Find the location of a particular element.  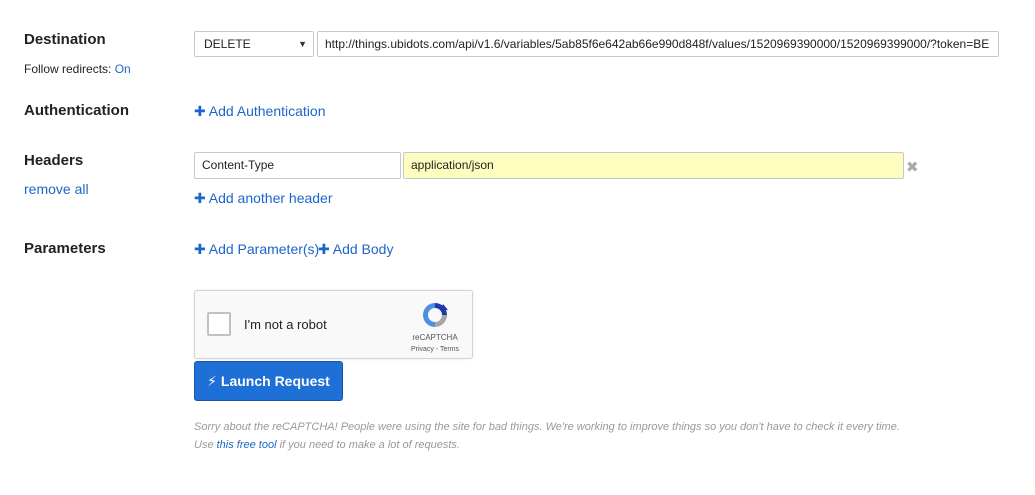

launch-request-button: ⚡ Launch Request is located at coordinates (268, 381).